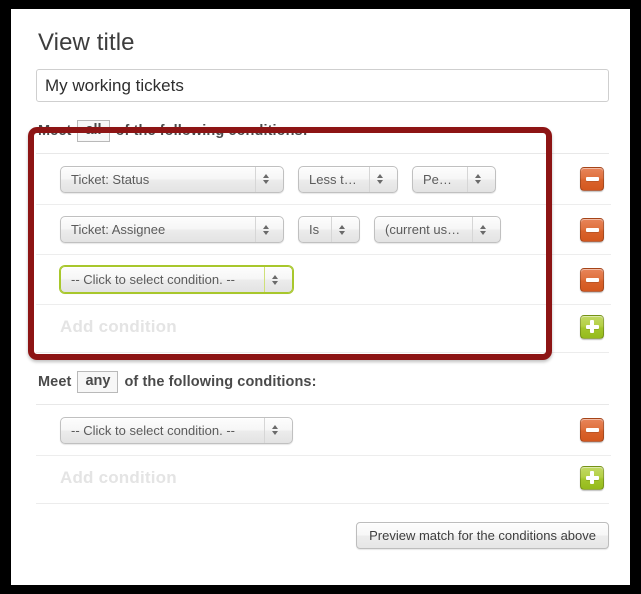  Describe the element at coordinates (323, 382) in the screenshot. I see `meet-line-any: Meet any of the following conditions:` at that location.